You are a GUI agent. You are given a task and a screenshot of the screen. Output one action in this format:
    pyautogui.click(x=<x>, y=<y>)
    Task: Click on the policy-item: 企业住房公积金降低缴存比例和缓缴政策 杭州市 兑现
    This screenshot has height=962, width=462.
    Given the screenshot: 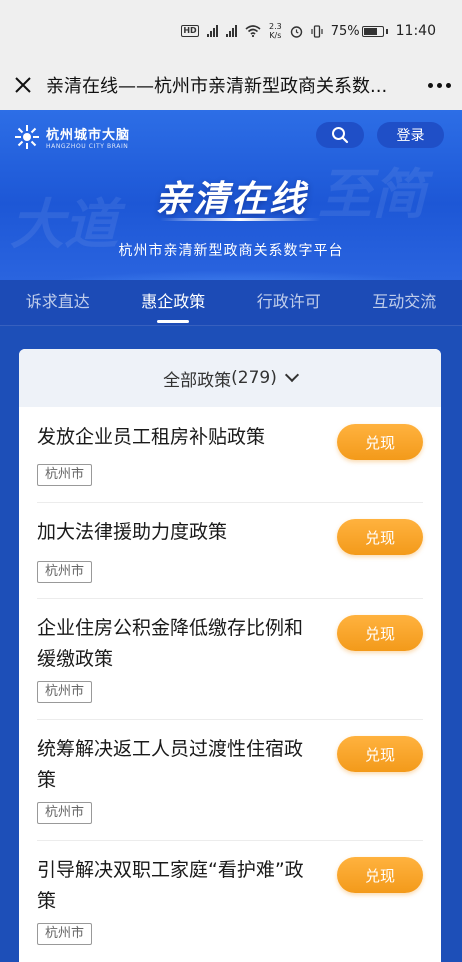 What is the action you would take?
    pyautogui.click(x=230, y=659)
    